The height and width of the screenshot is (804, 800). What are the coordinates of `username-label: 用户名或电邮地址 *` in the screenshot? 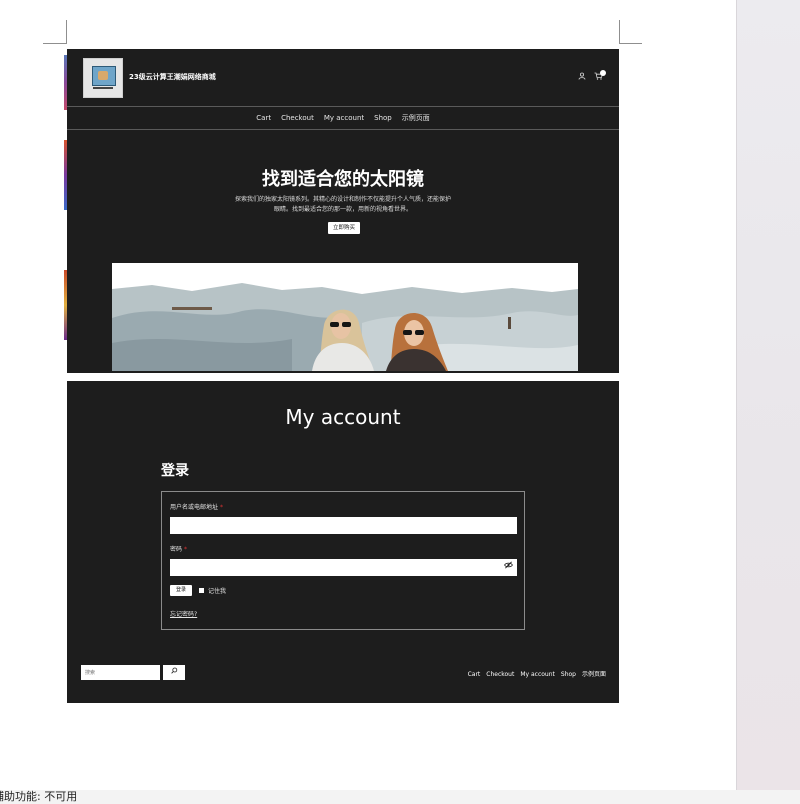 It's located at (196, 507).